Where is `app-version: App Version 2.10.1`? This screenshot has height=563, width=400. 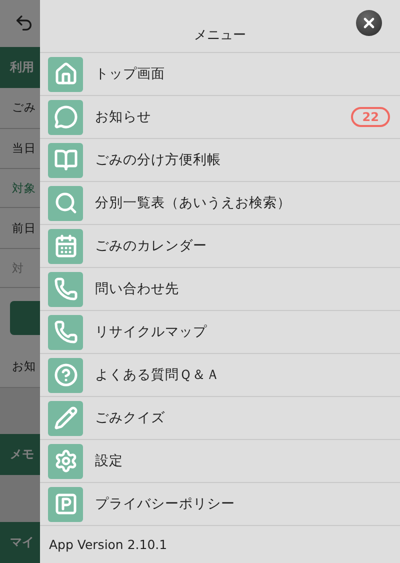 app-version: App Version 2.10.1 is located at coordinates (108, 544).